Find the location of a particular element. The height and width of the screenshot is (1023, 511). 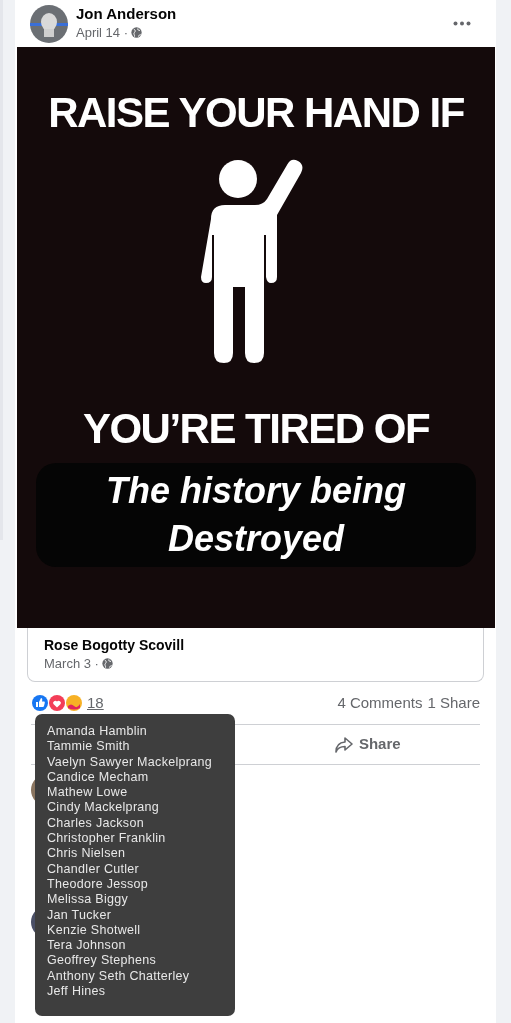

reactor-name: Chandler Cutler is located at coordinates (94, 869).